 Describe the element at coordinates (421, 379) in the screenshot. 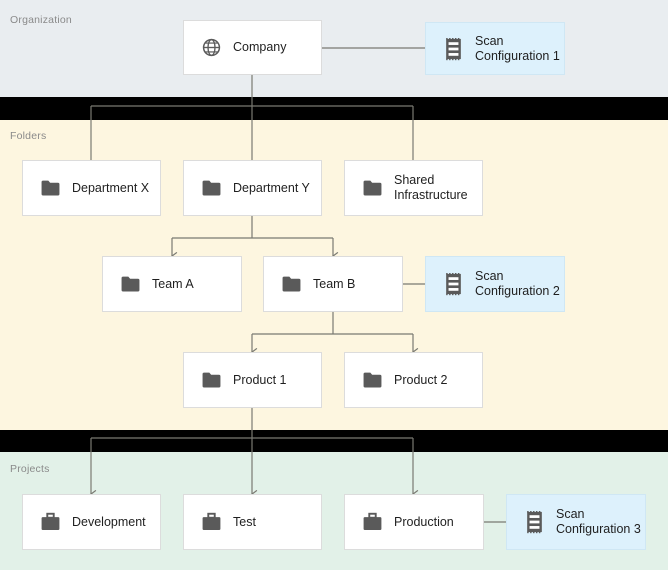

I see `node-label-product-2: Product 2` at that location.